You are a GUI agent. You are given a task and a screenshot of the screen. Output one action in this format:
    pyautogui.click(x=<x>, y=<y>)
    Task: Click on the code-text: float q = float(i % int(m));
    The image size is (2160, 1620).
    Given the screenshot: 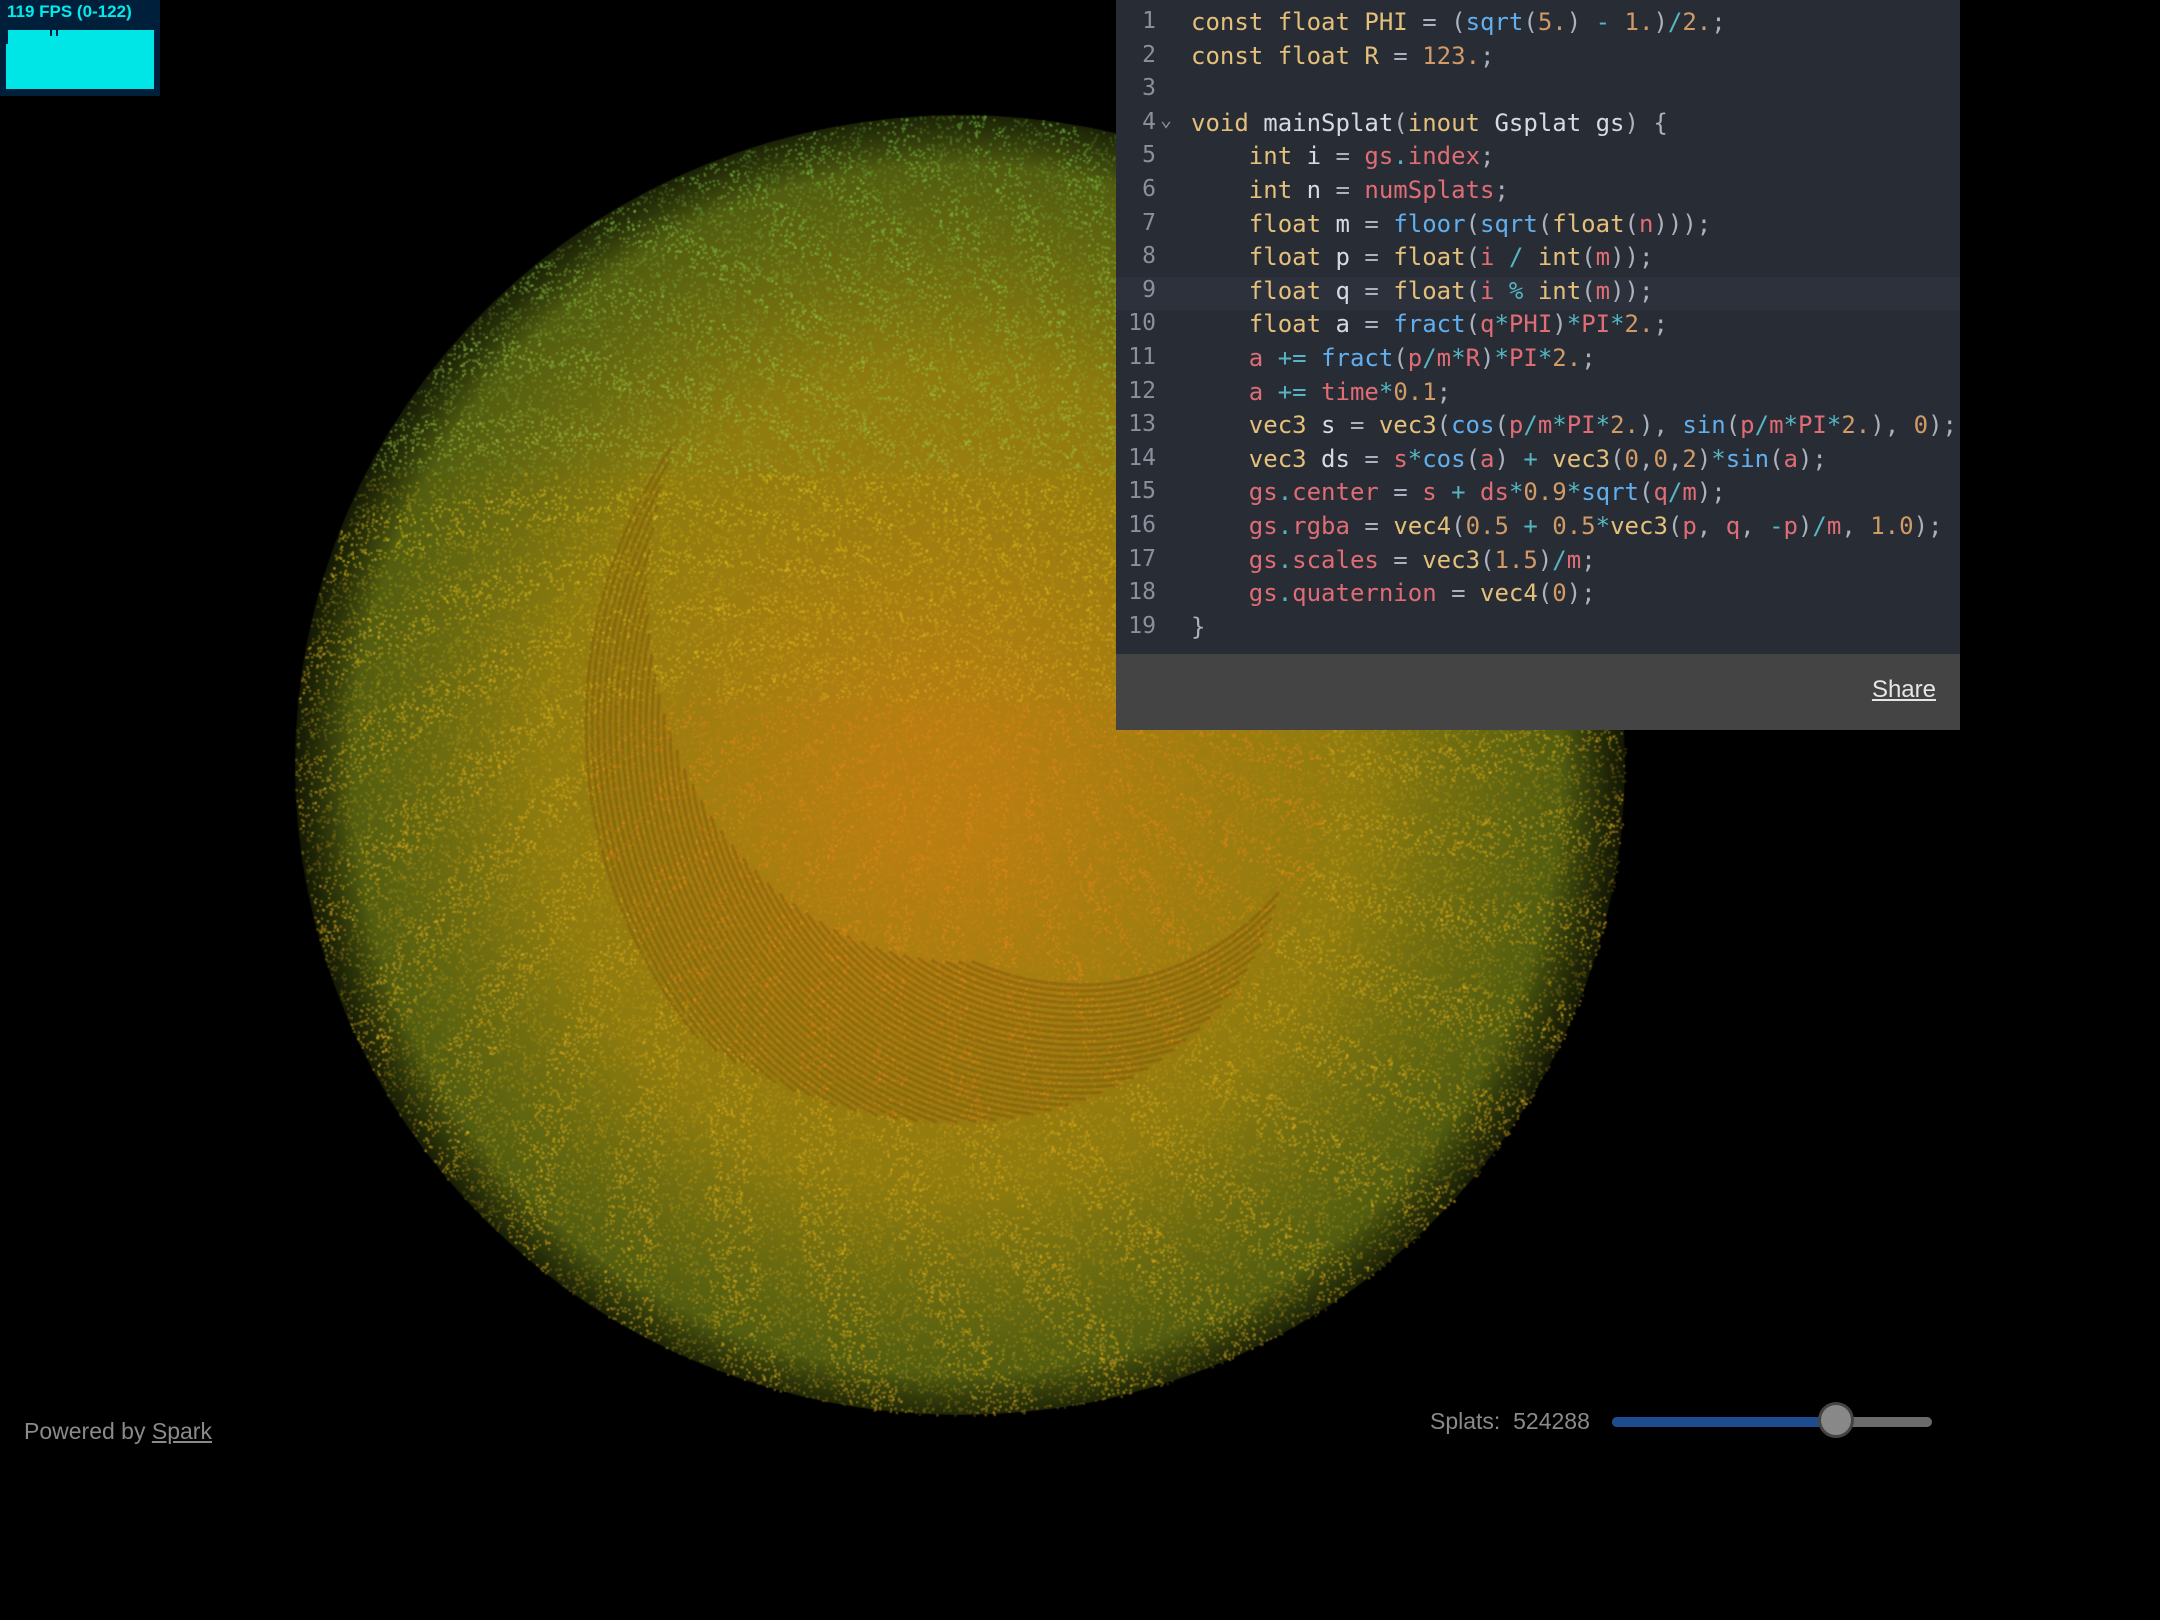 What is the action you would take?
    pyautogui.click(x=1422, y=290)
    